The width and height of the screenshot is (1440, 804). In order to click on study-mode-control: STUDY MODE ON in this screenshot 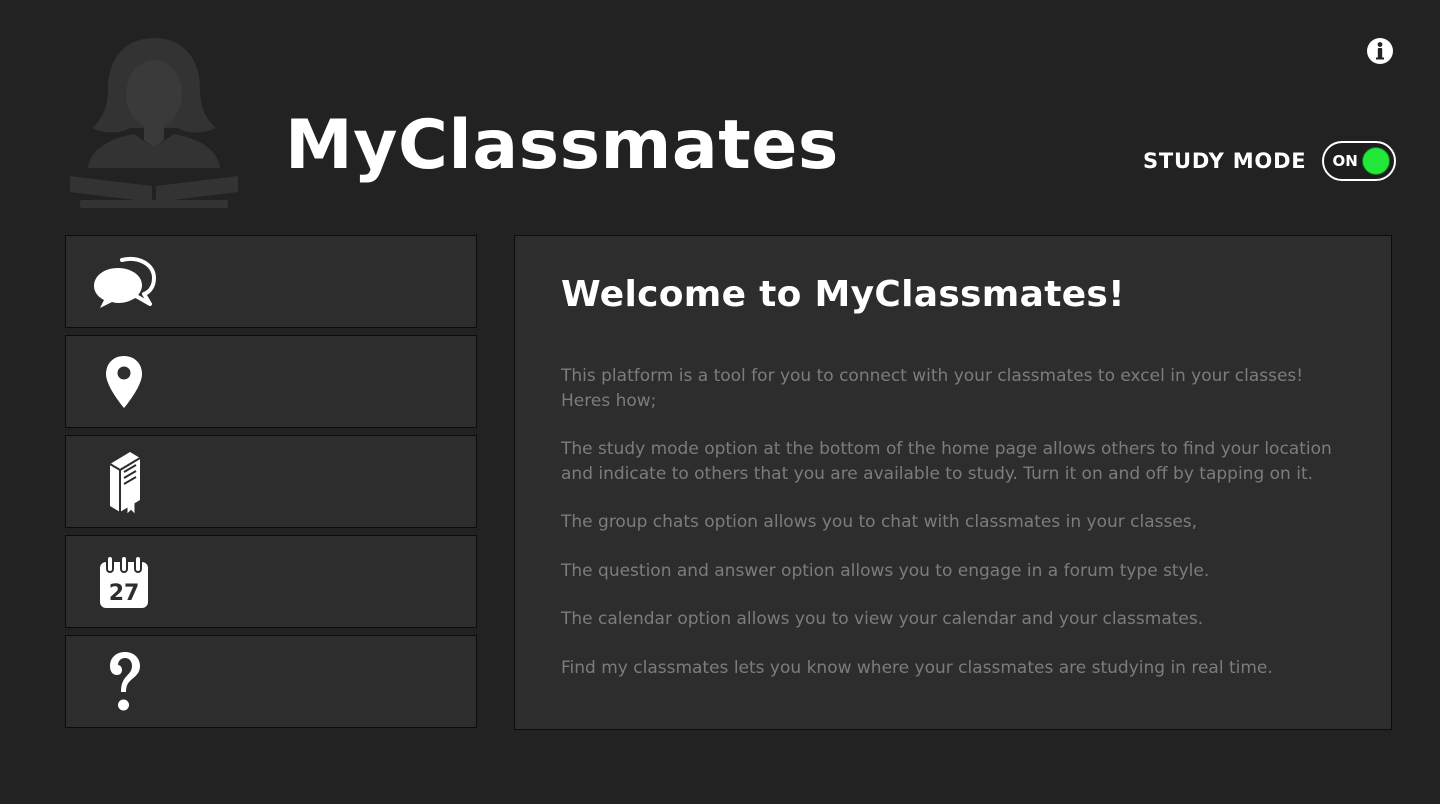, I will do `click(1270, 161)`.